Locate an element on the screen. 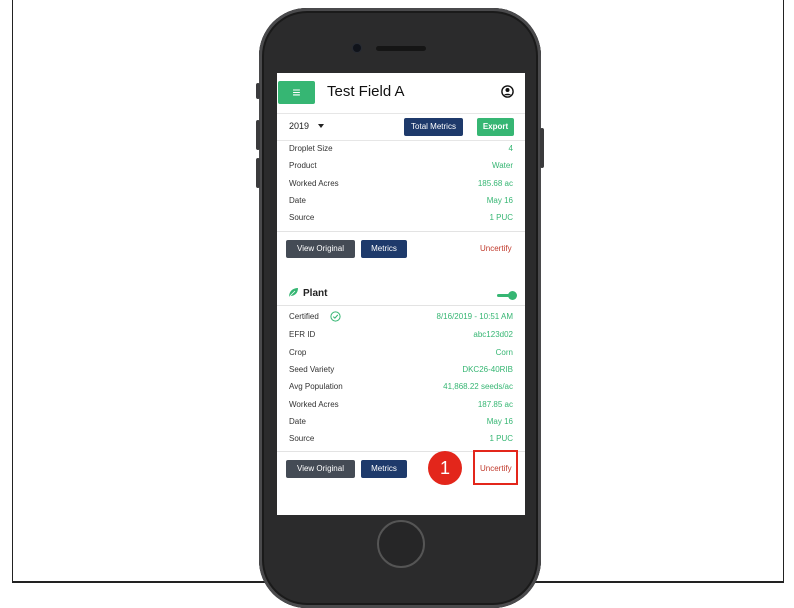 The height and width of the screenshot is (608, 794). detail-value: 41,868.22 seeds/ac is located at coordinates (478, 386).